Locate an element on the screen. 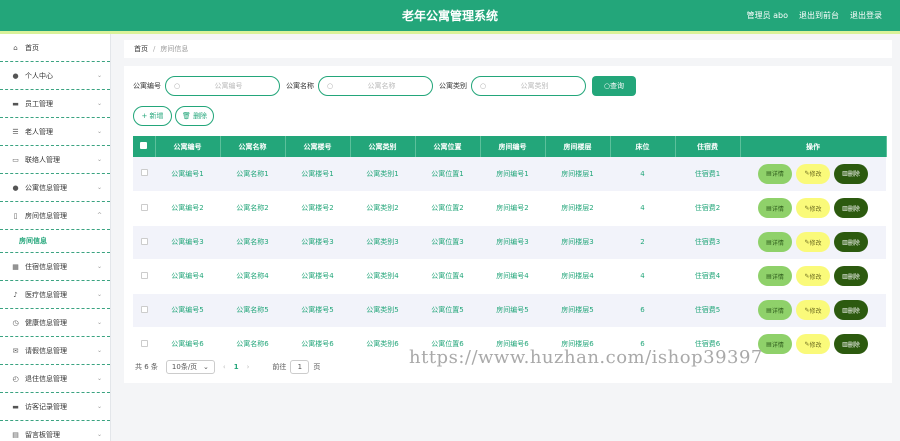 The width and height of the screenshot is (900, 441). sidebar-item-8: ♪ 医疗信息管理 ⌄ is located at coordinates (55, 295).